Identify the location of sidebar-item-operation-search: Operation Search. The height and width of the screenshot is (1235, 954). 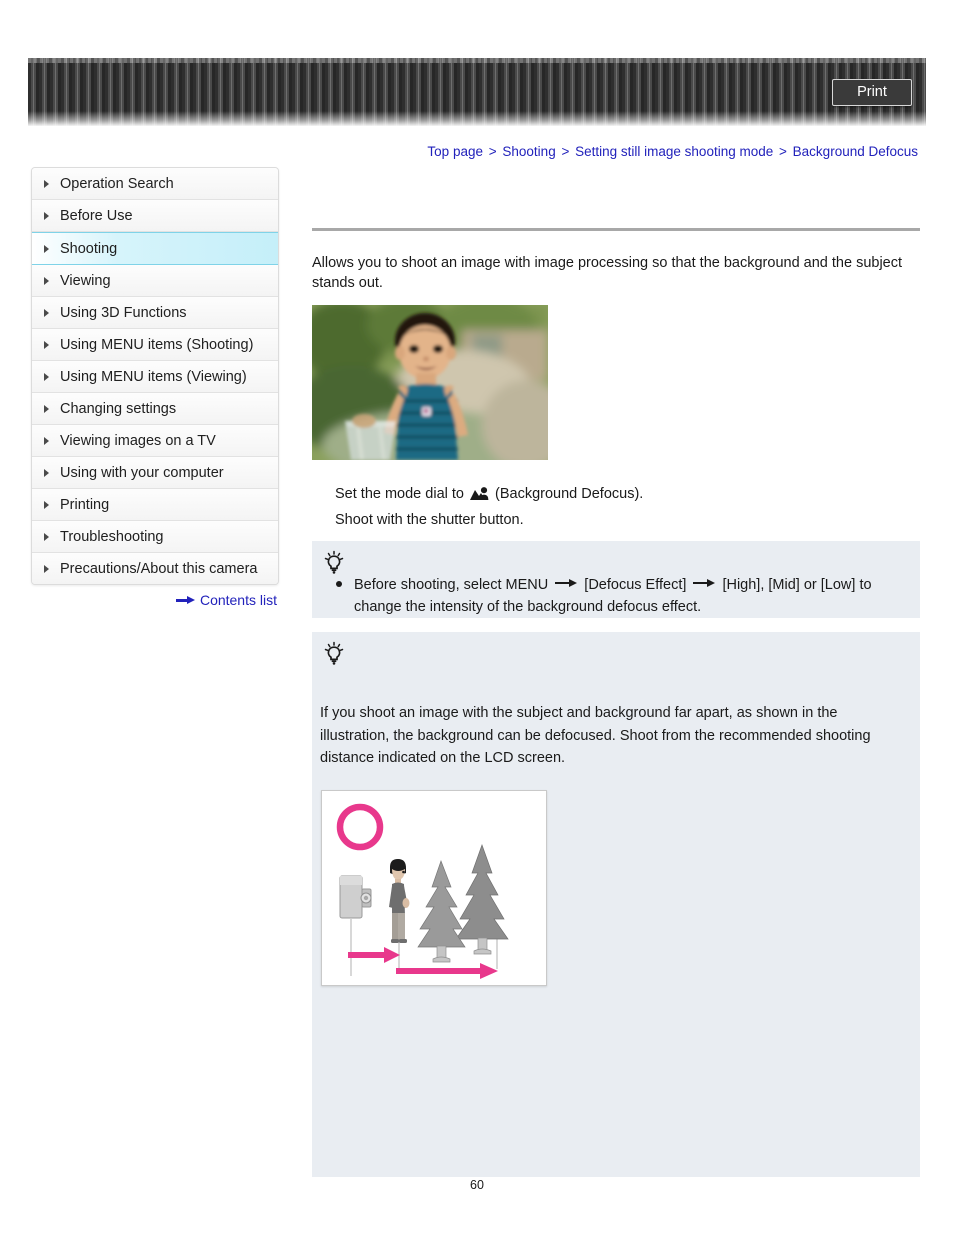
(155, 184).